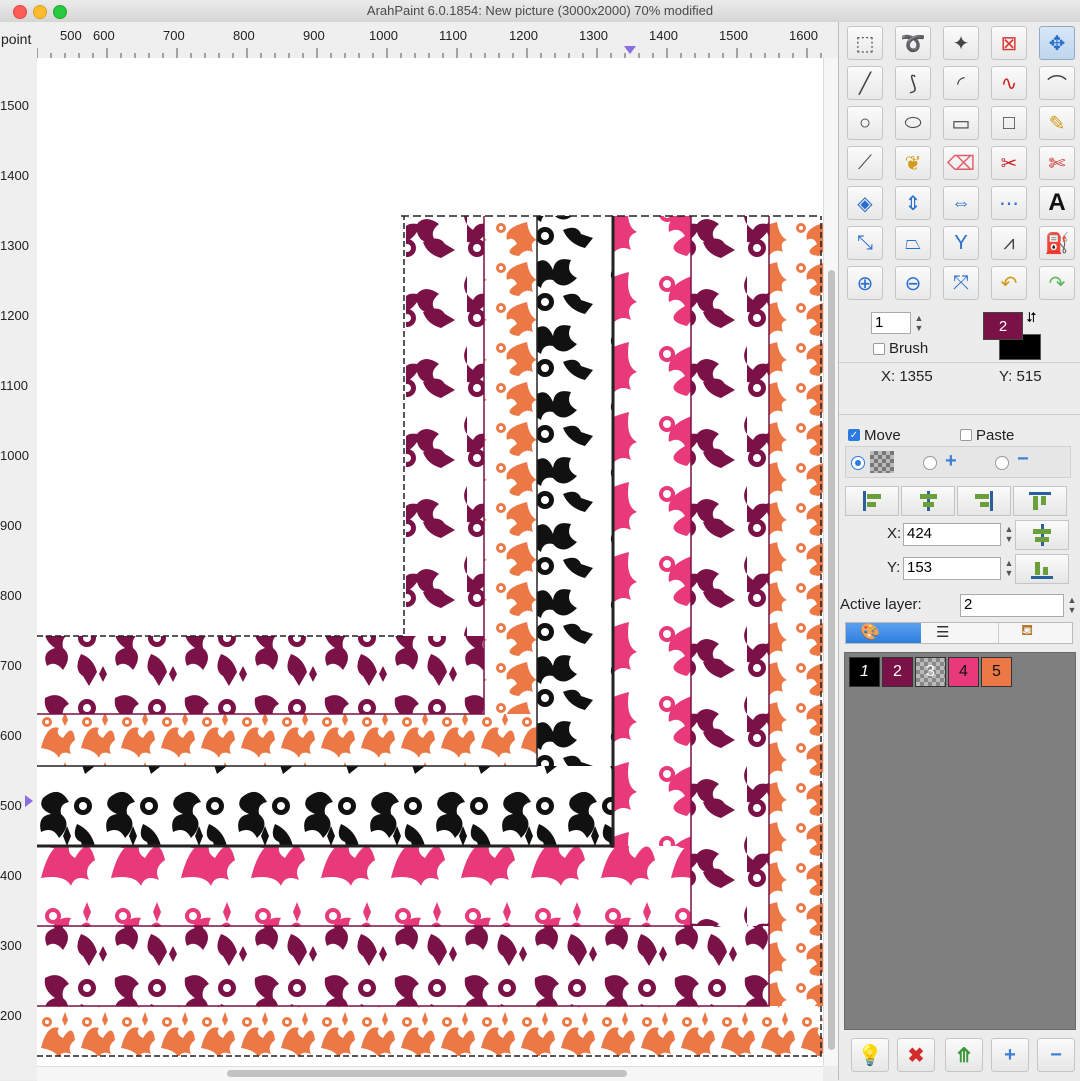 The image size is (1080, 1081). What do you see at coordinates (913, 123) in the screenshot?
I see `oval-tool-button: ⬭` at bounding box center [913, 123].